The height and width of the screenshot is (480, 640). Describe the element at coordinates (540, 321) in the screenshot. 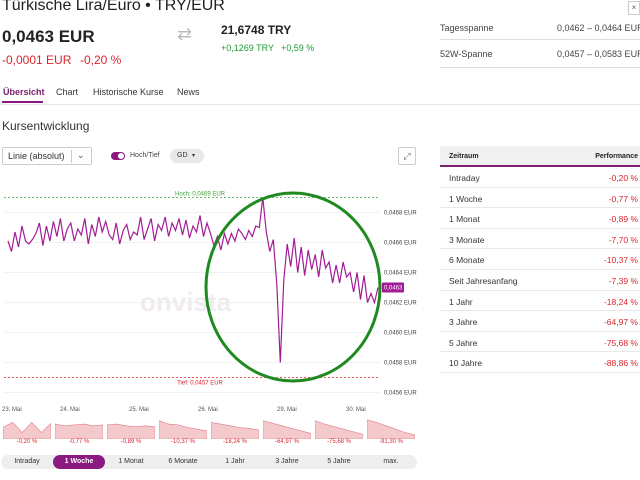

I see `table-row: 3 Jahre -64,97 %` at that location.